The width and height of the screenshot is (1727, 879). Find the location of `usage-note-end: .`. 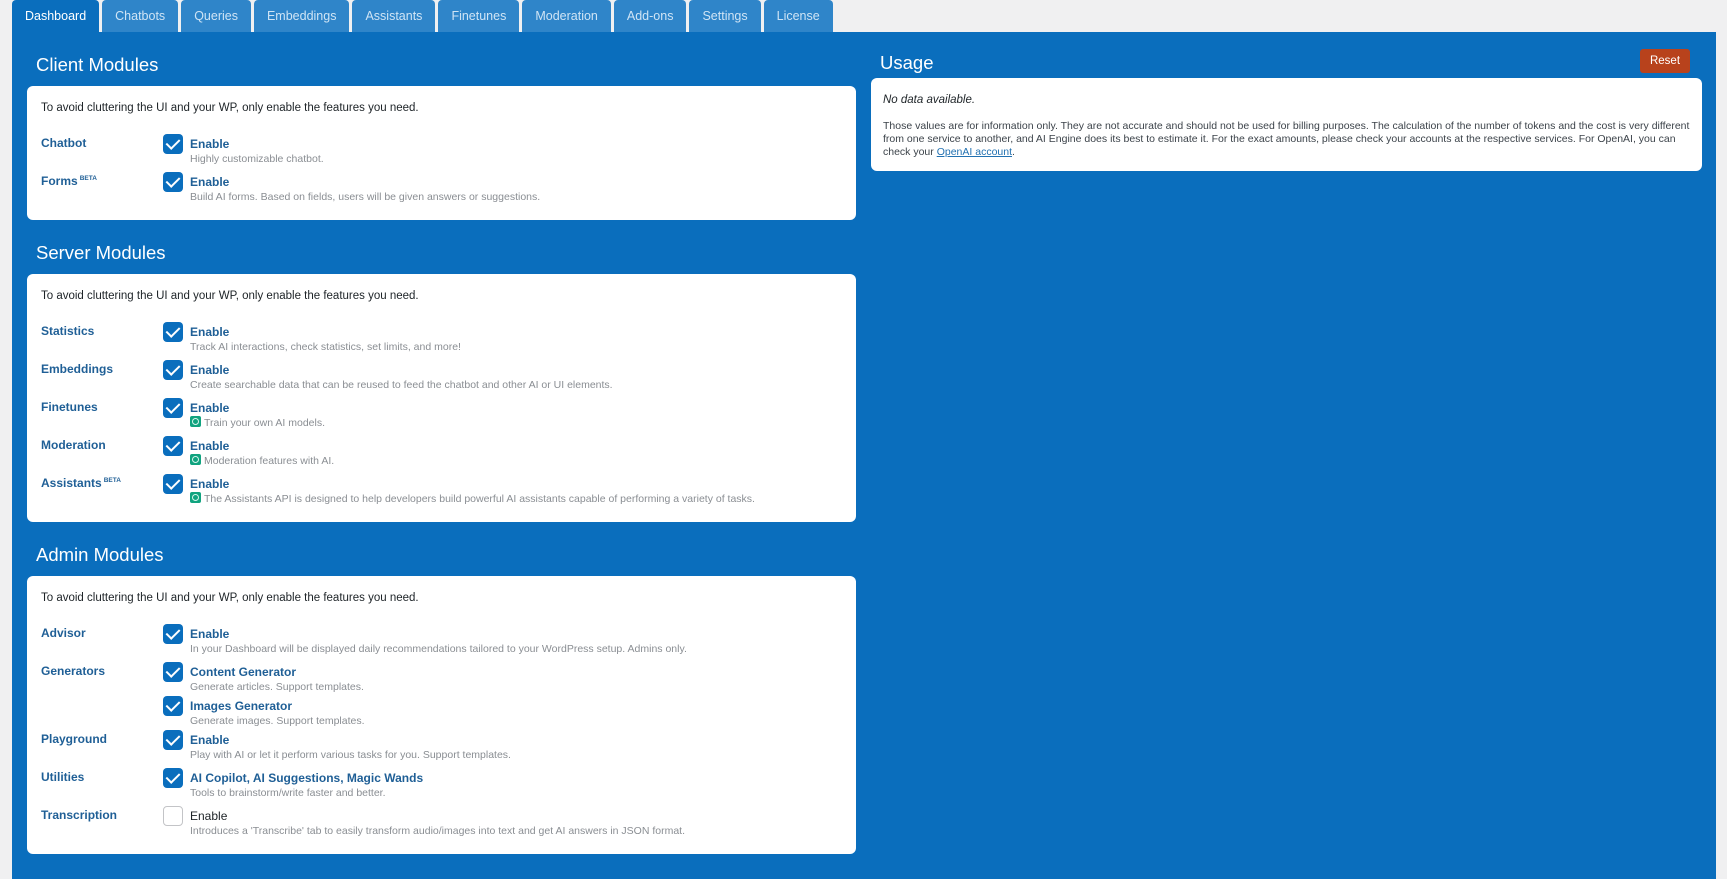

usage-note-end: . is located at coordinates (1013, 152).